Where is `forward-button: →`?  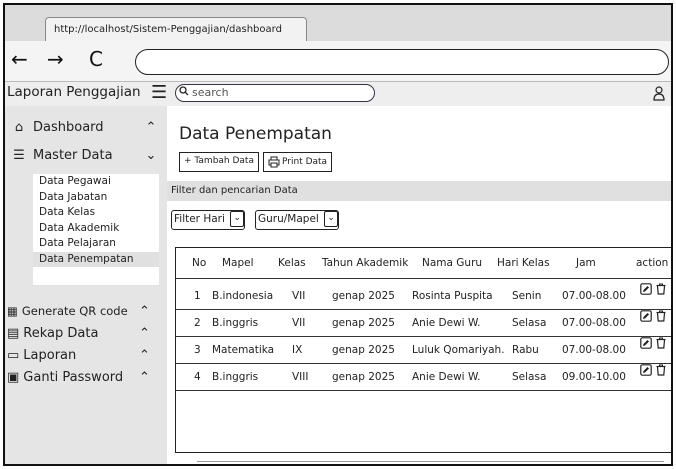
forward-button: → is located at coordinates (55, 59).